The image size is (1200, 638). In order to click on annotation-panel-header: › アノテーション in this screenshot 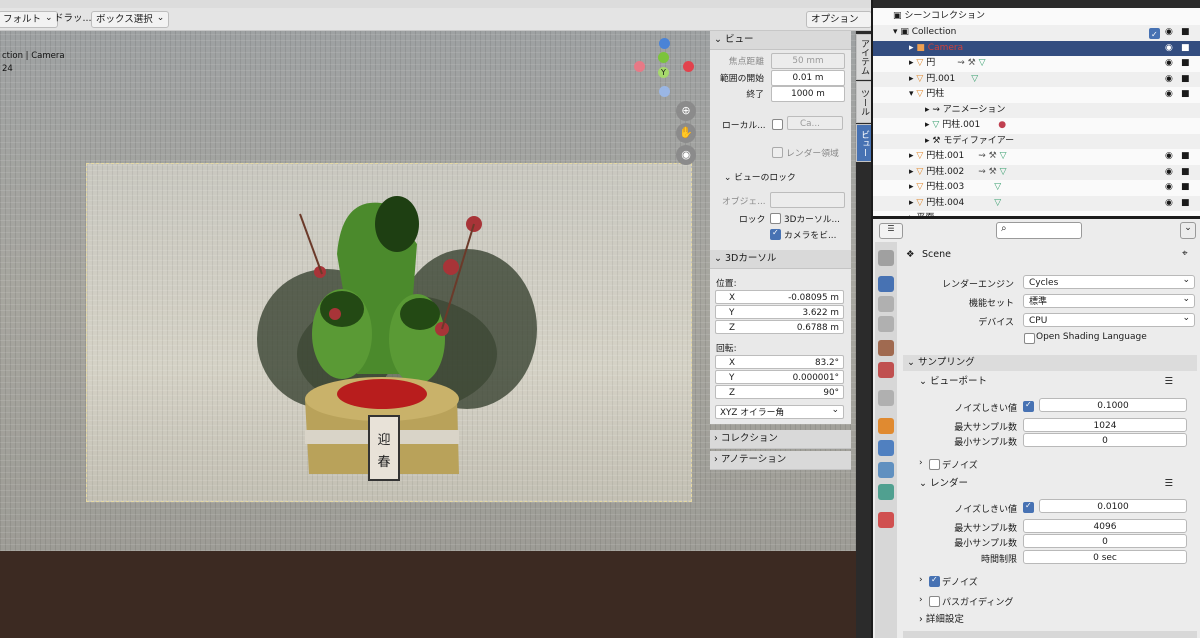, I will do `click(780, 460)`.